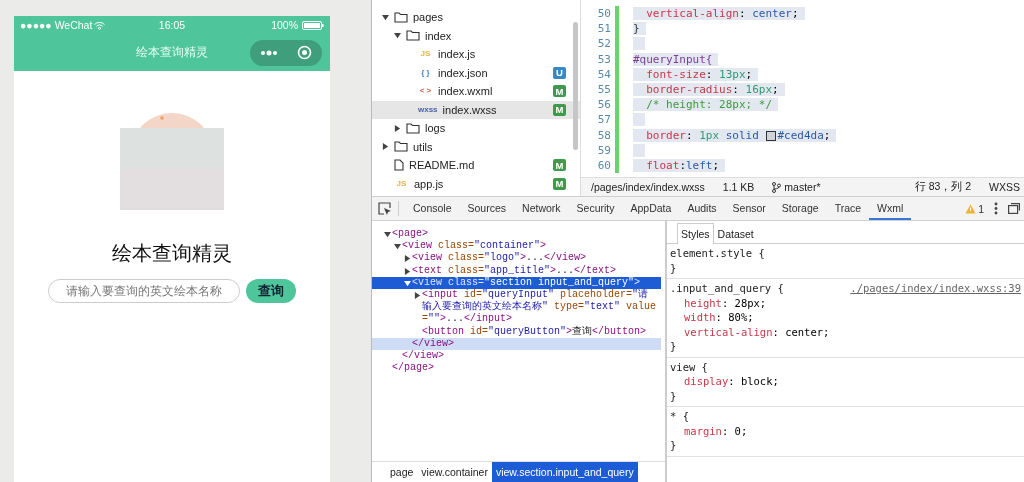  I want to click on file-icon, so click(399, 165).